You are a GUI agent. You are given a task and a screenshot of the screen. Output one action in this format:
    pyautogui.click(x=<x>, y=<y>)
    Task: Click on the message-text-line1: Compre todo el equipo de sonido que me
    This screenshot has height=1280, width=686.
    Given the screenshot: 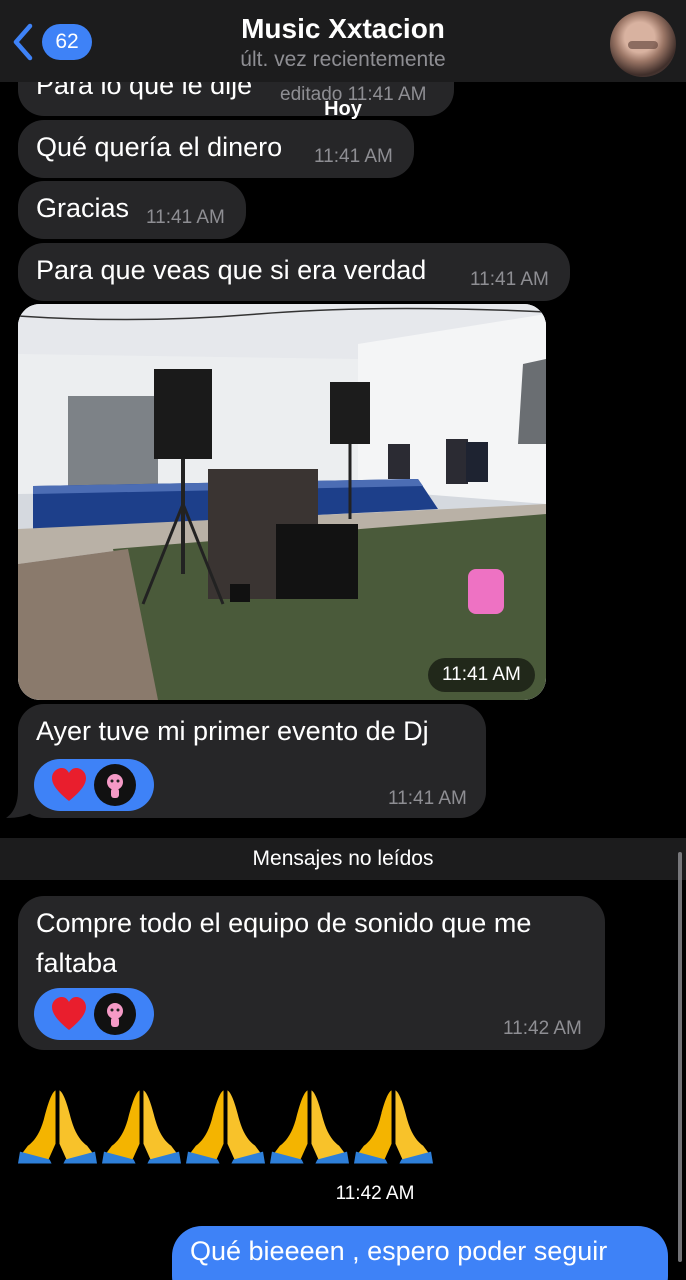 What is the action you would take?
    pyautogui.click(x=284, y=923)
    